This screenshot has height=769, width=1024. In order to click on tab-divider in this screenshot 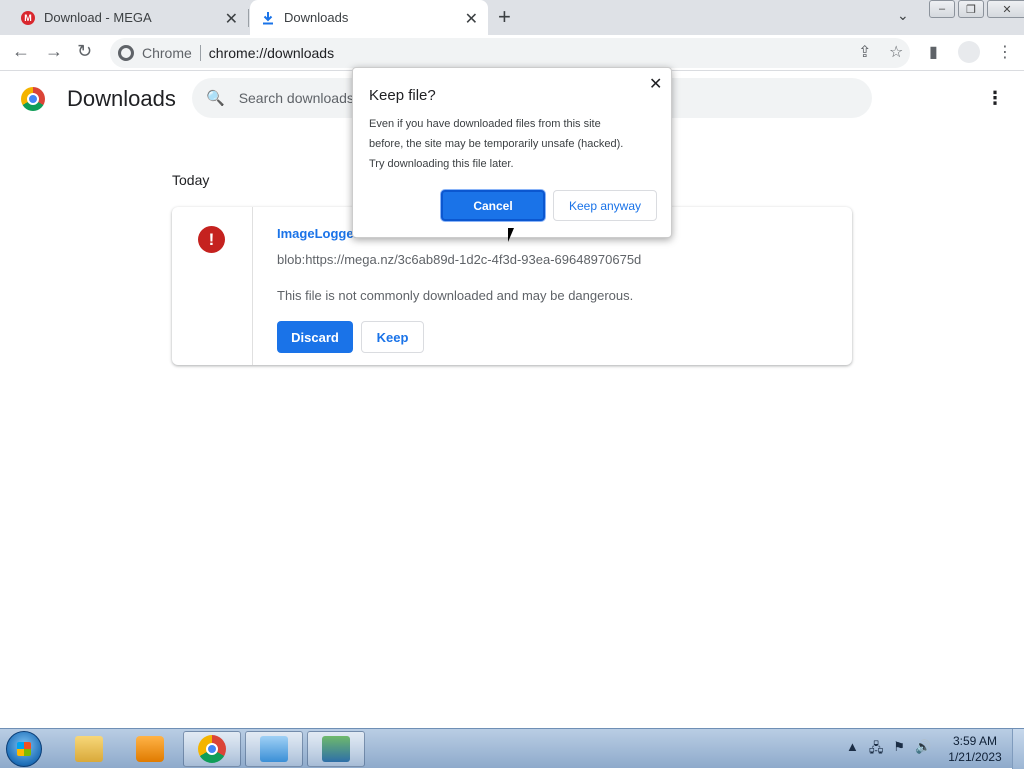, I will do `click(248, 18)`.